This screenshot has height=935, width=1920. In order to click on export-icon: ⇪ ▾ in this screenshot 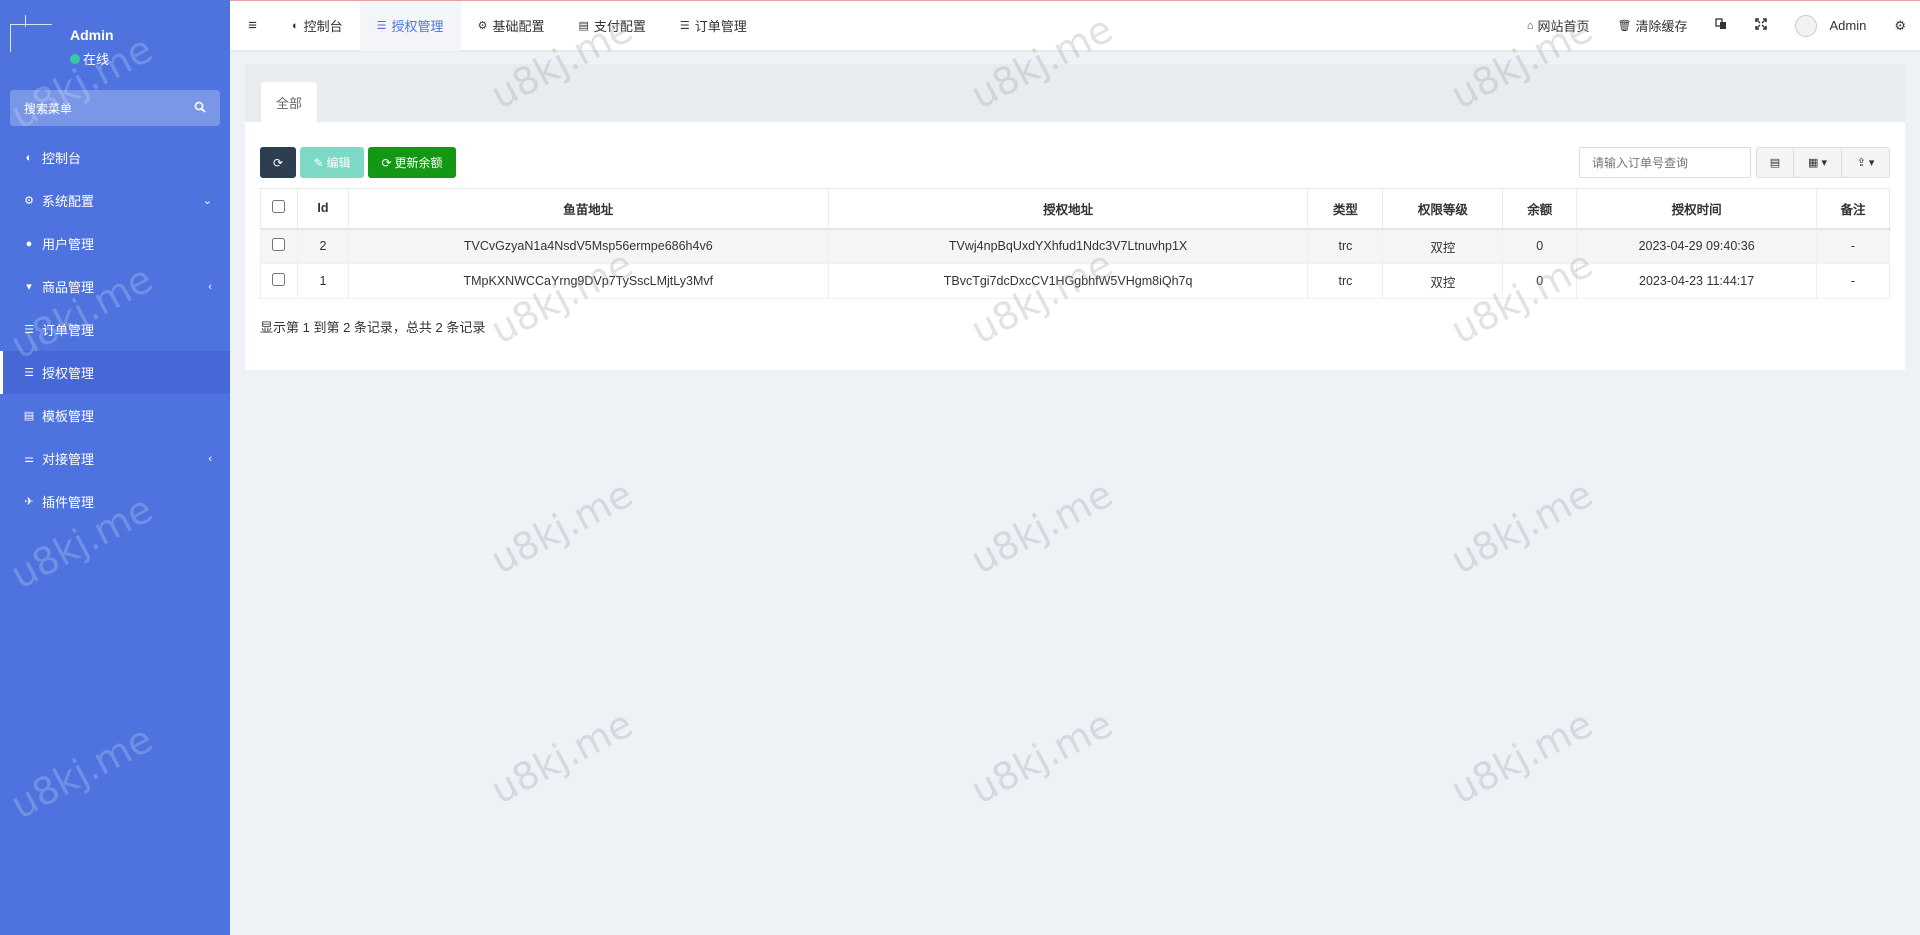, I will do `click(1865, 163)`.